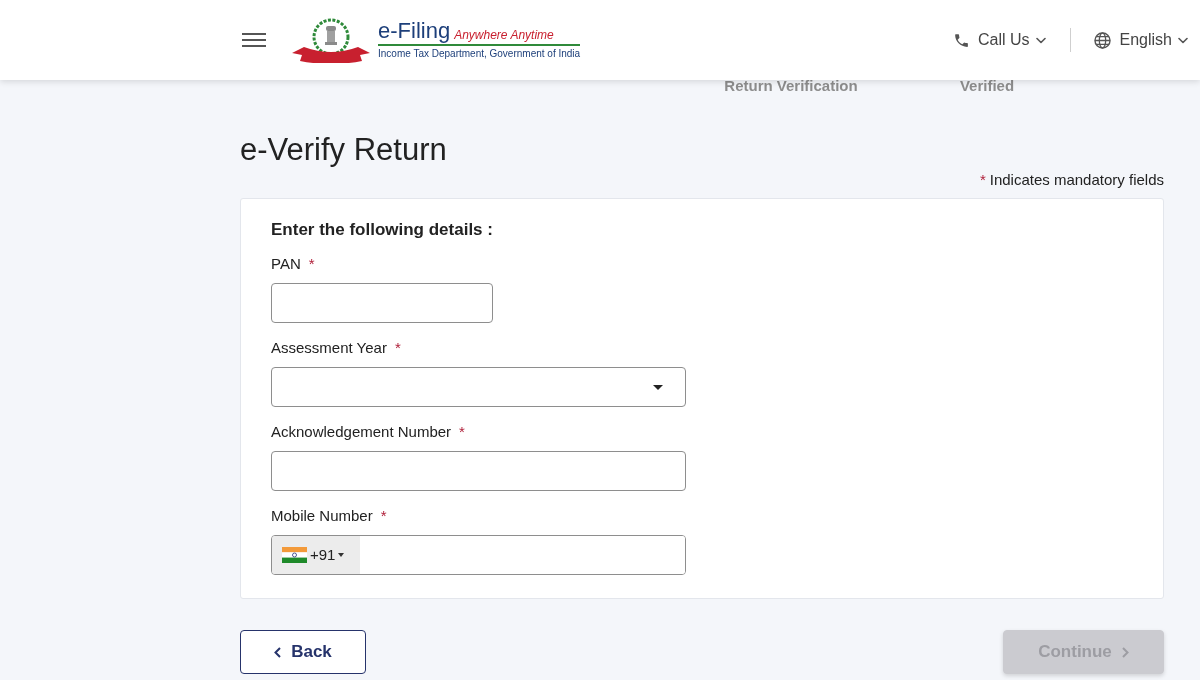 Image resolution: width=1200 pixels, height=680 pixels. I want to click on step-label: Verified, so click(987, 86).